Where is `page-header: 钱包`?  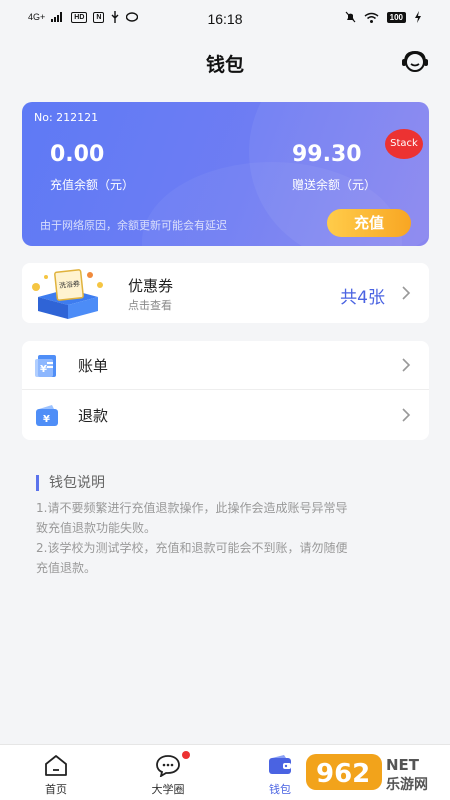 page-header: 钱包 is located at coordinates (225, 62).